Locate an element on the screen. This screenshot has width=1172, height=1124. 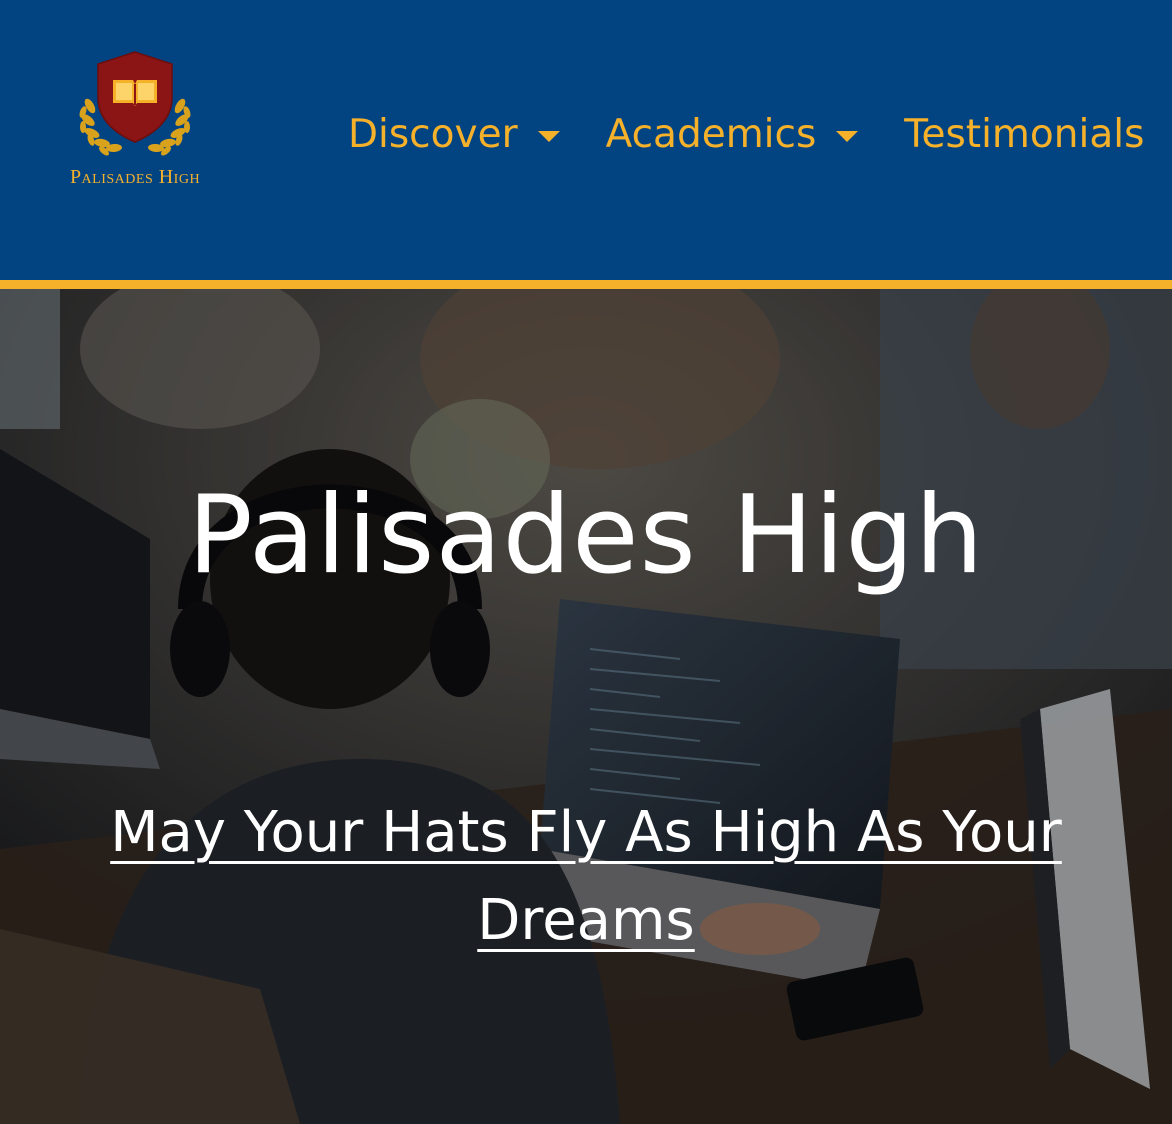
logo-text: Palisades High is located at coordinates (135, 177).